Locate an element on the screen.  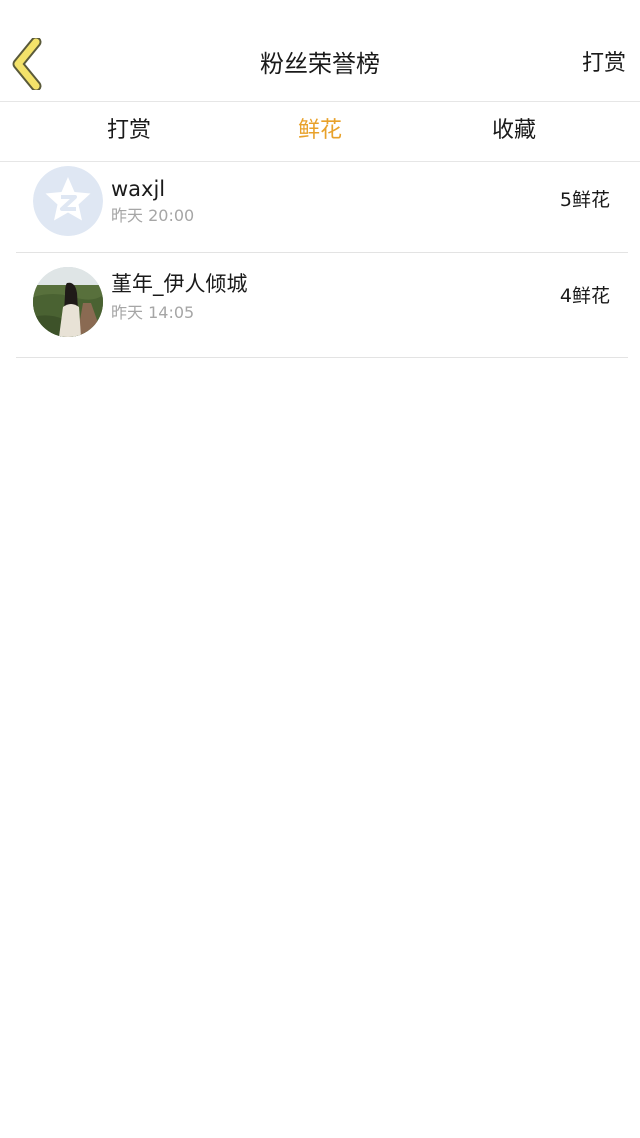
tab-flowers: 鲜花 is located at coordinates (320, 131).